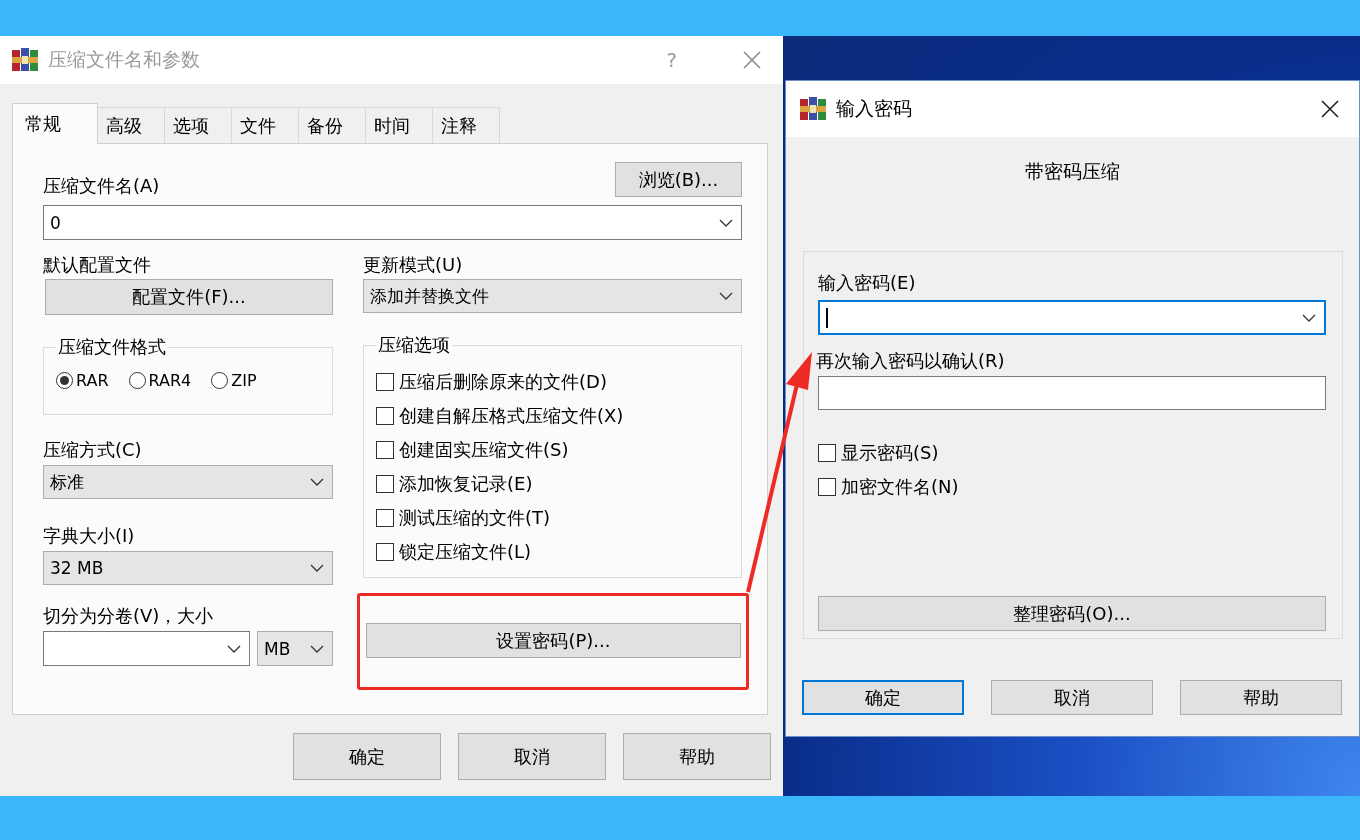 The image size is (1360, 840). Describe the element at coordinates (112, 347) in the screenshot. I see `group-label: 压缩文件格式` at that location.